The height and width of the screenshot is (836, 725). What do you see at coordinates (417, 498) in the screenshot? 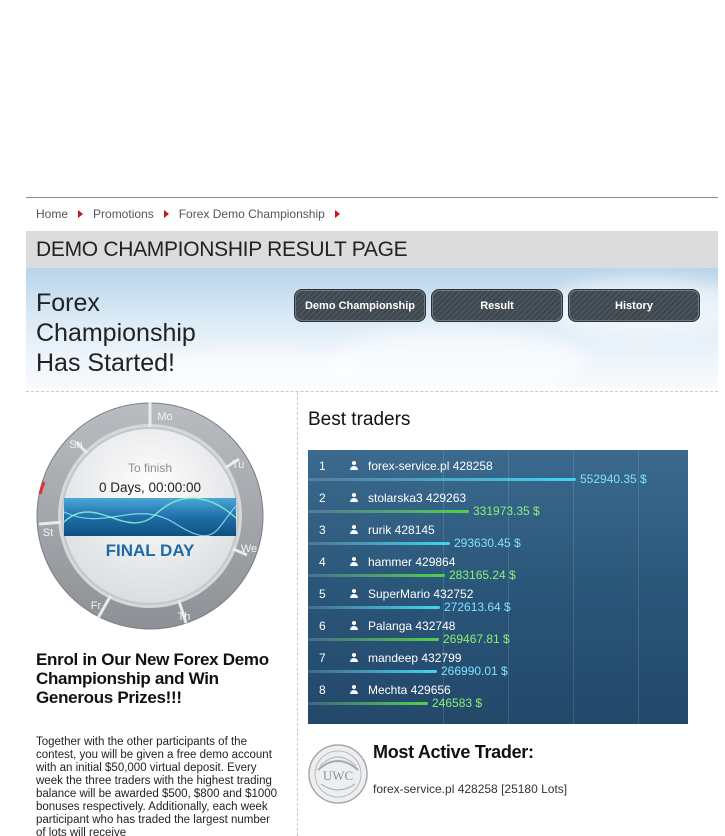
I see `leaderboard-trader-name: stolarska3 429263` at bounding box center [417, 498].